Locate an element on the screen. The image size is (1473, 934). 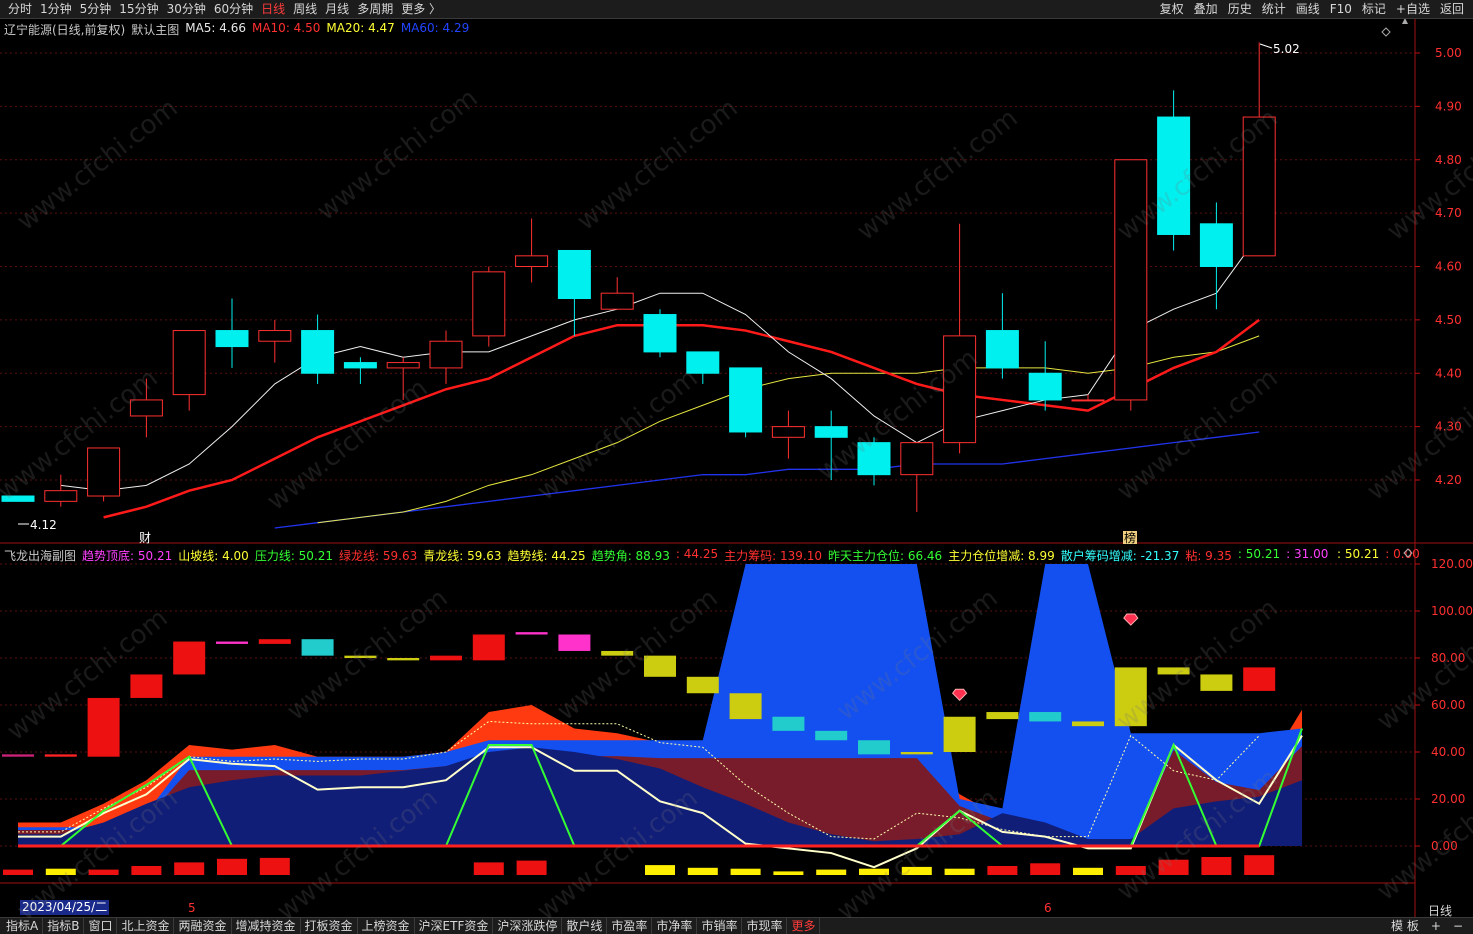
sub-tick-label: 60.00 is located at coordinates (1448, 705).